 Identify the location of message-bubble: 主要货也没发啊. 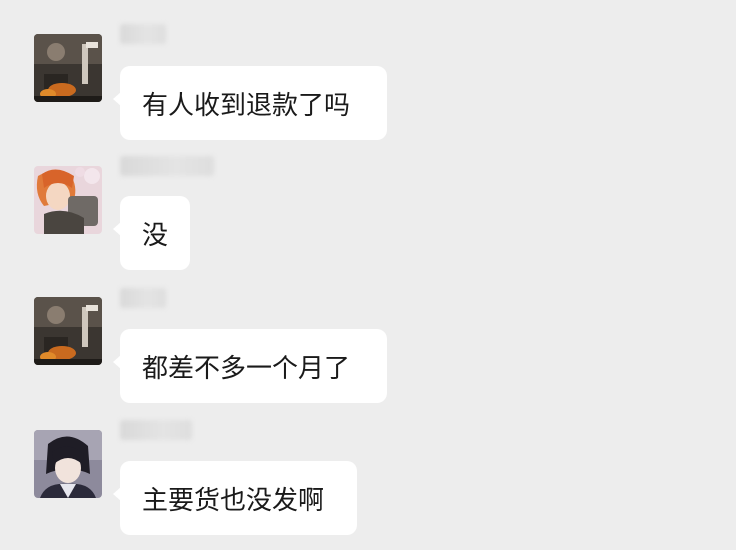
(235, 498).